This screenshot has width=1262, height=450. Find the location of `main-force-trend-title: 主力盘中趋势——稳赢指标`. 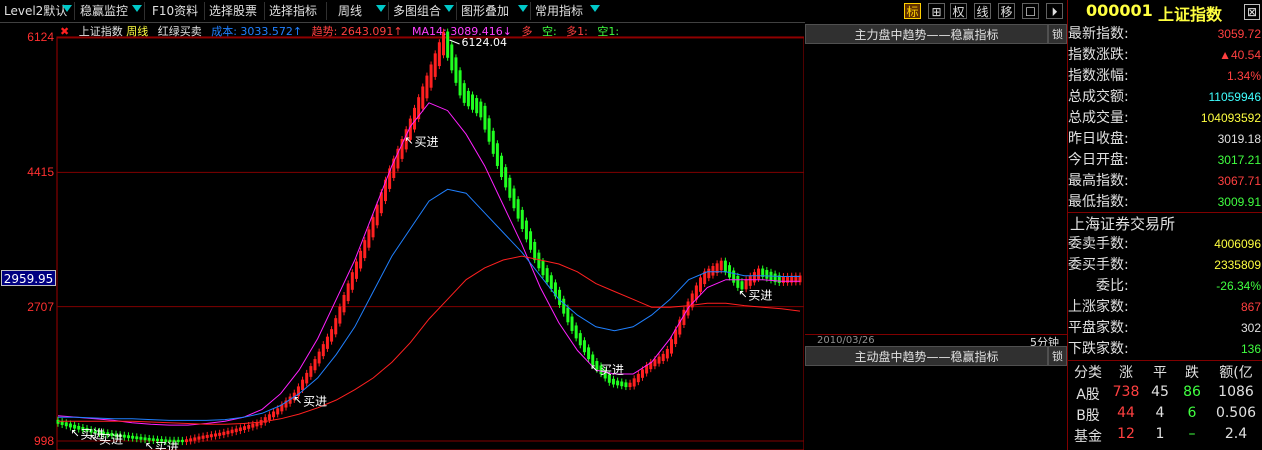

main-force-trend-title: 主力盘中趋势——稳赢指标 is located at coordinates (926, 34).